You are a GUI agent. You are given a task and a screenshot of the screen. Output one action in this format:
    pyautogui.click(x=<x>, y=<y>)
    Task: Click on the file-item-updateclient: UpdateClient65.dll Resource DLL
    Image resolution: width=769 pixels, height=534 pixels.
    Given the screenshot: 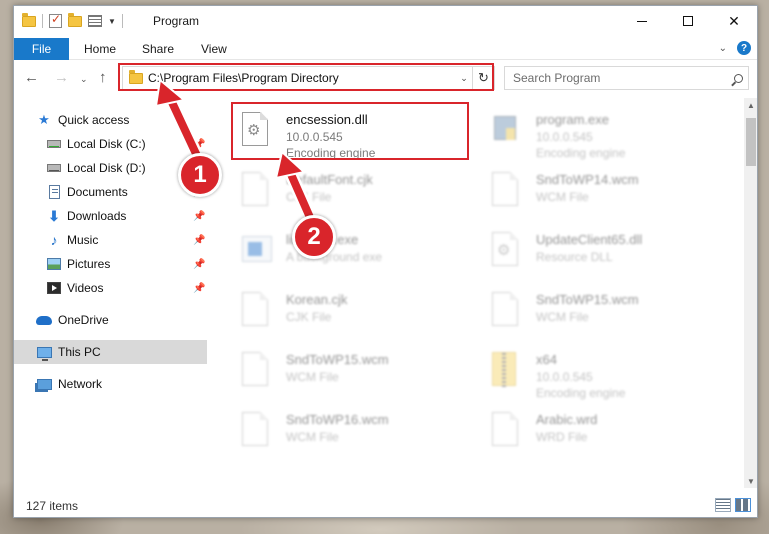 What is the action you would take?
    pyautogui.click(x=604, y=255)
    